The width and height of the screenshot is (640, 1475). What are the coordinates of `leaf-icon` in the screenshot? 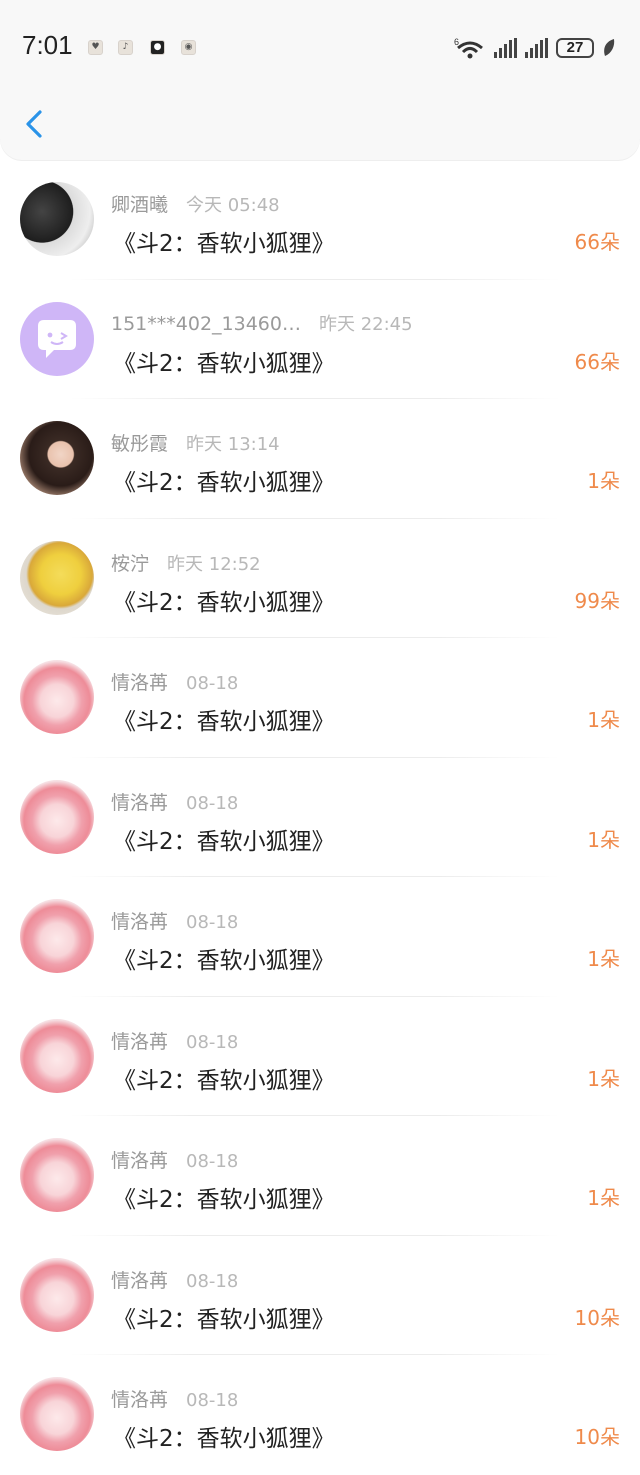 It's located at (609, 47).